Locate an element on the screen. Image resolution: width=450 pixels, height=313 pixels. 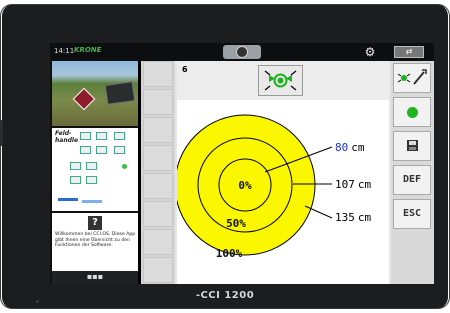
save-icon is located at coordinates (412, 145).